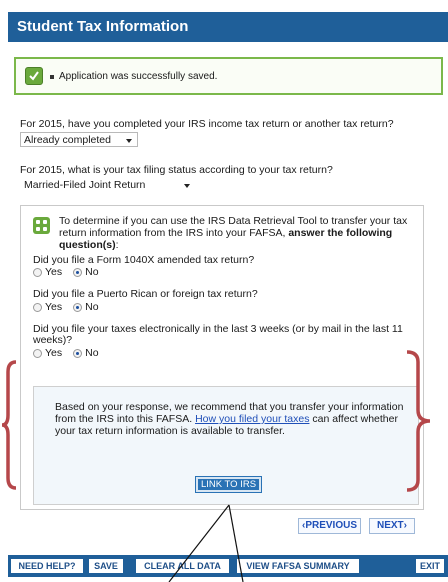 This screenshot has height=582, width=448. Describe the element at coordinates (34, 76) in the screenshot. I see `checkmark-icon` at that location.